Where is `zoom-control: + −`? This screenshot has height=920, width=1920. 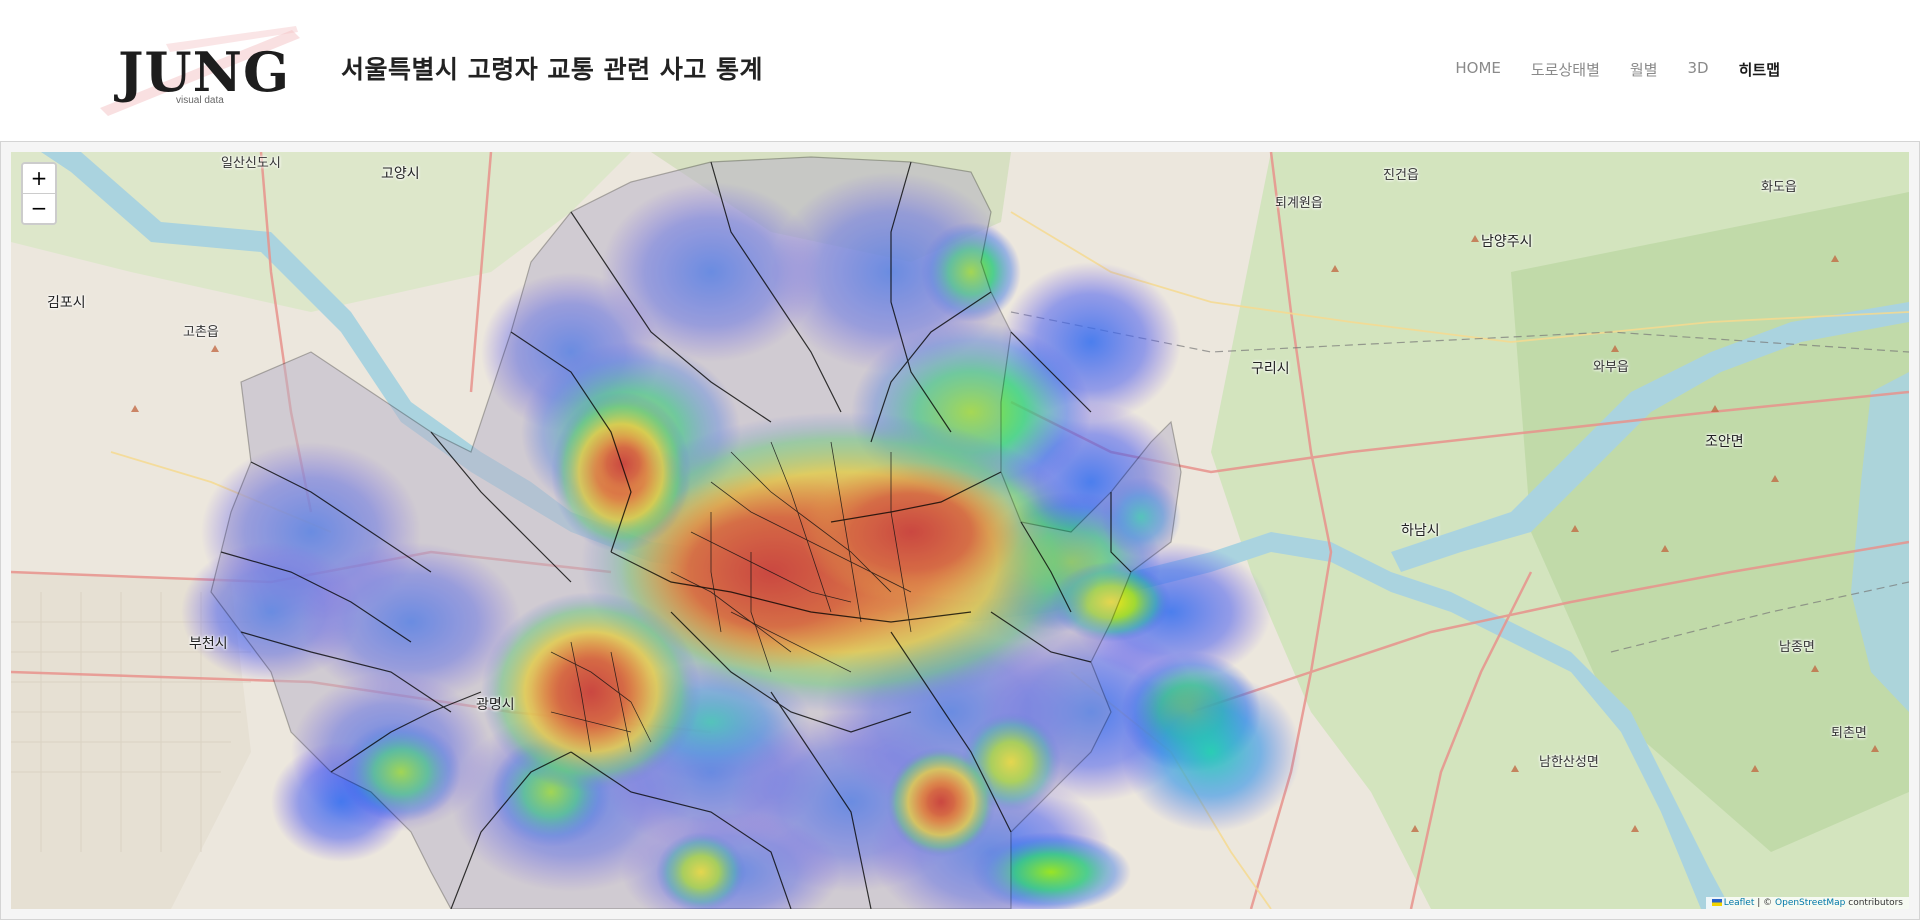
zoom-control: + − is located at coordinates (39, 193).